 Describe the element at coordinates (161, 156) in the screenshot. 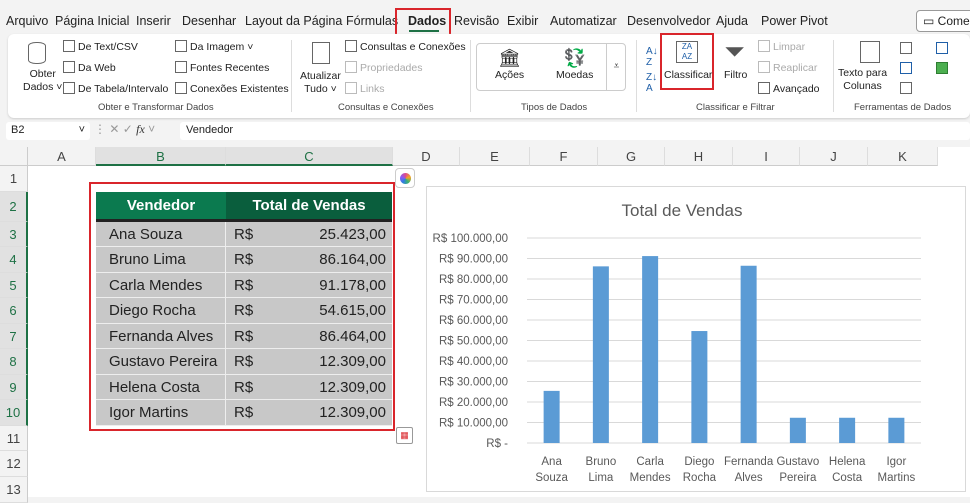

I see `column-header-B: B` at that location.